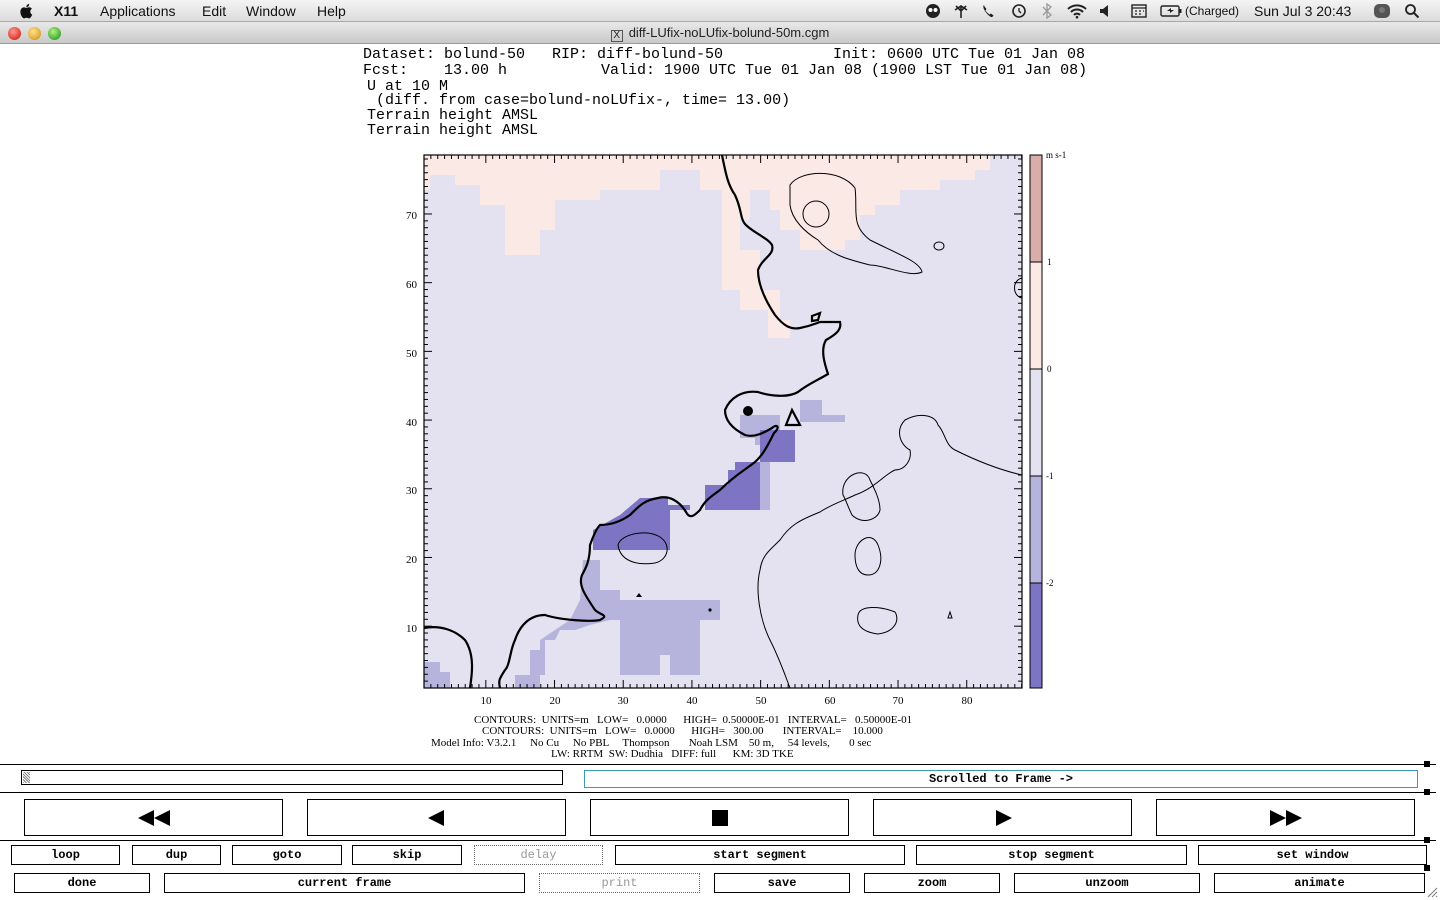 This screenshot has height=900, width=1440. Describe the element at coordinates (899, 701) in the screenshot. I see `x-tick-label: 70` at that location.